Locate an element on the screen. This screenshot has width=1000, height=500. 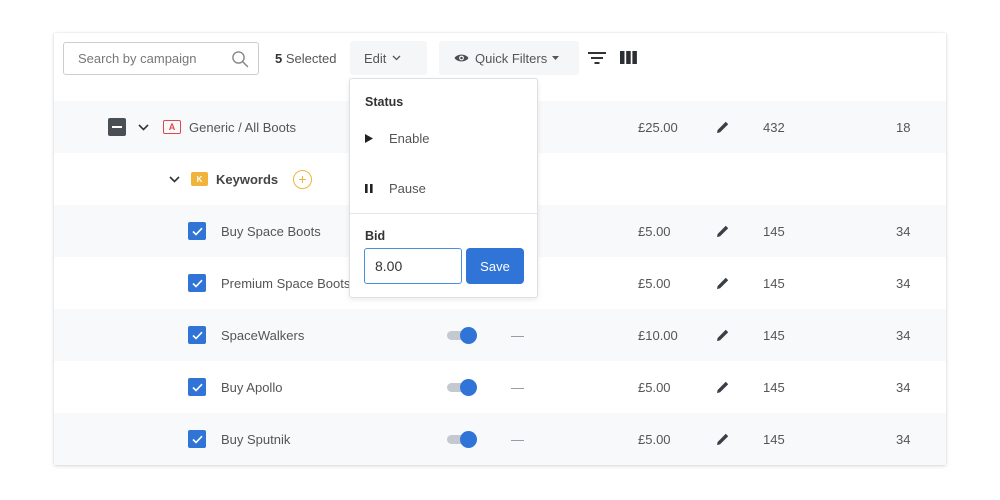
edit-dropdown-menu: Status Enable Pause Bid Save is located at coordinates (443, 188).